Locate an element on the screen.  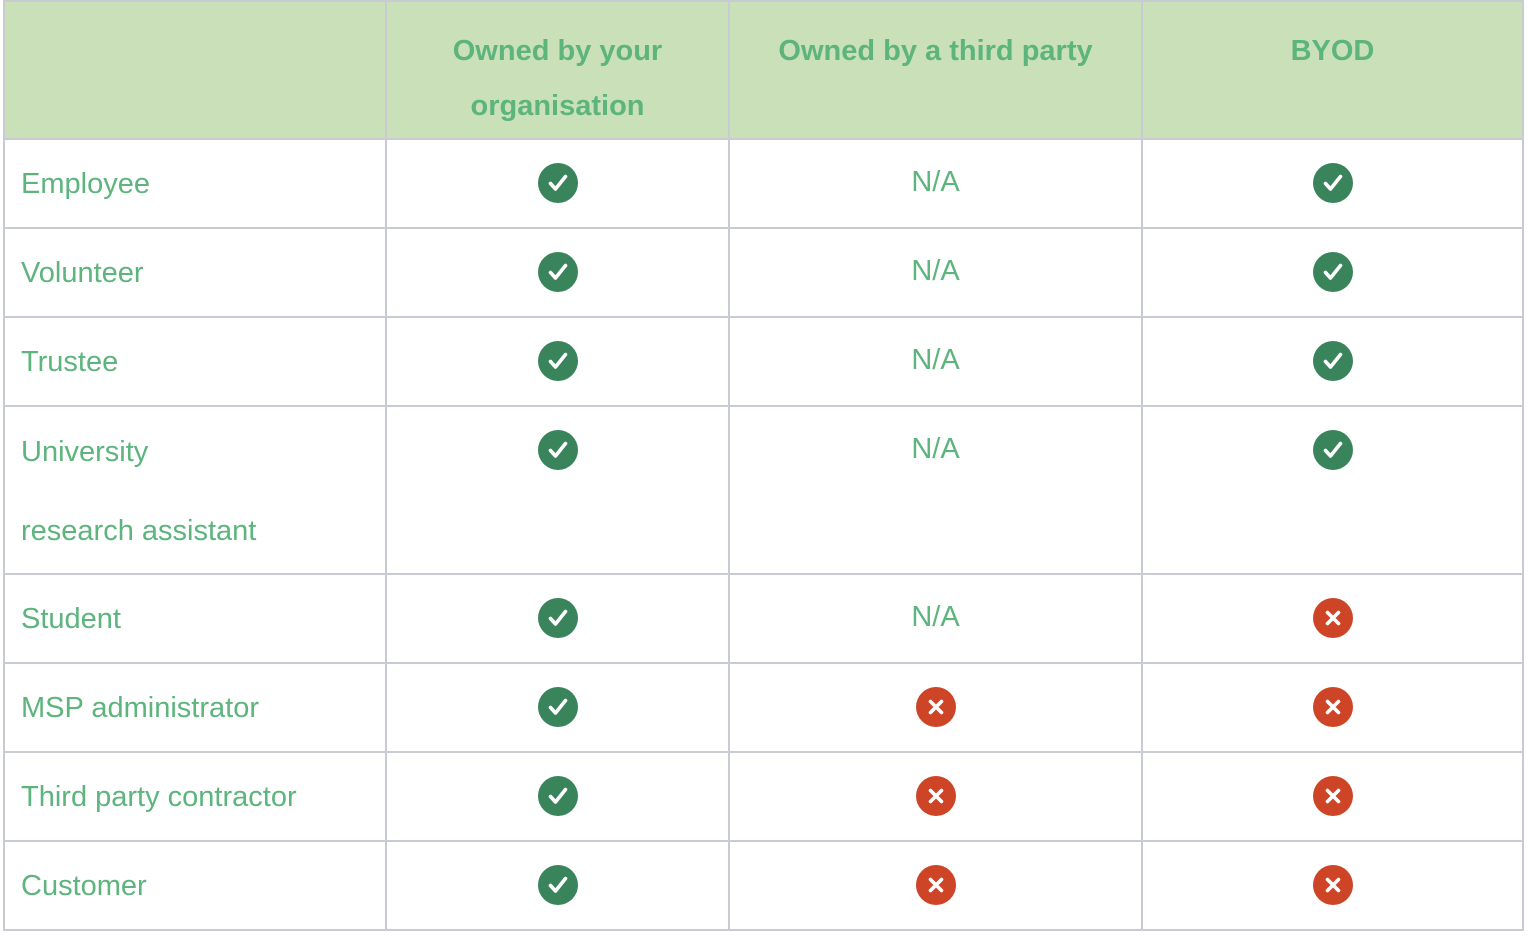
header-owned-by-third-party: Owned by a third party is located at coordinates (935, 70).